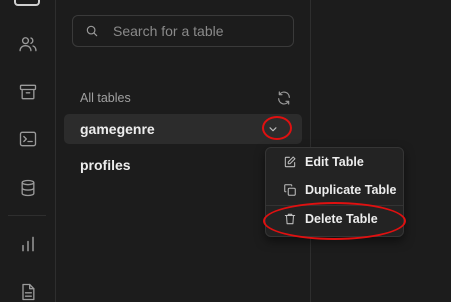  Describe the element at coordinates (284, 98) in the screenshot. I see `refresh-icon` at that location.